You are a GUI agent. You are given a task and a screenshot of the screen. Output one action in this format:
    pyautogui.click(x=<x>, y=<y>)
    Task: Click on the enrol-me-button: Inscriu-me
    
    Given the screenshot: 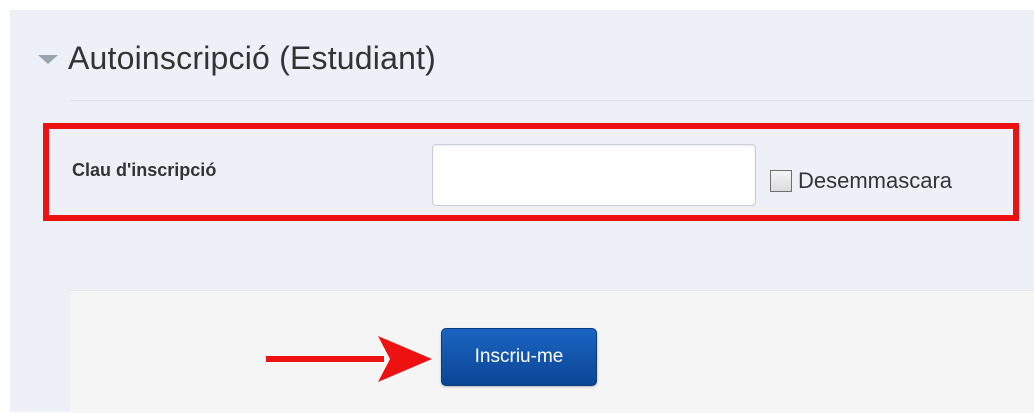 What is the action you would take?
    pyautogui.click(x=519, y=357)
    